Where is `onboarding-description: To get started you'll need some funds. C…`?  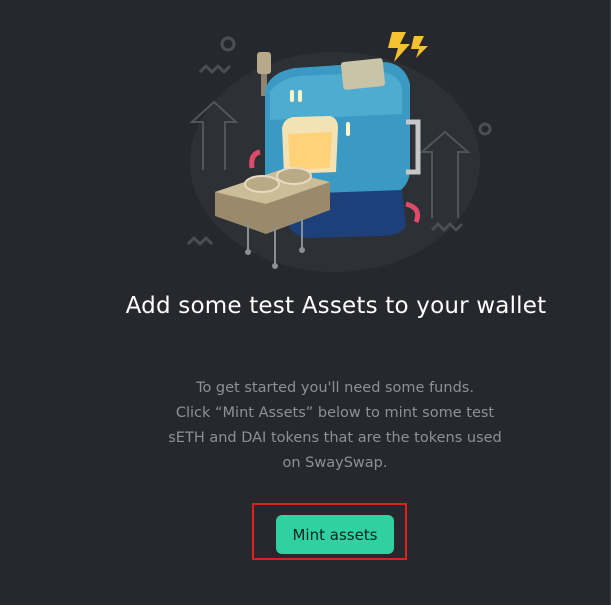 onboarding-description: To get started you'll need some funds. C… is located at coordinates (335, 426).